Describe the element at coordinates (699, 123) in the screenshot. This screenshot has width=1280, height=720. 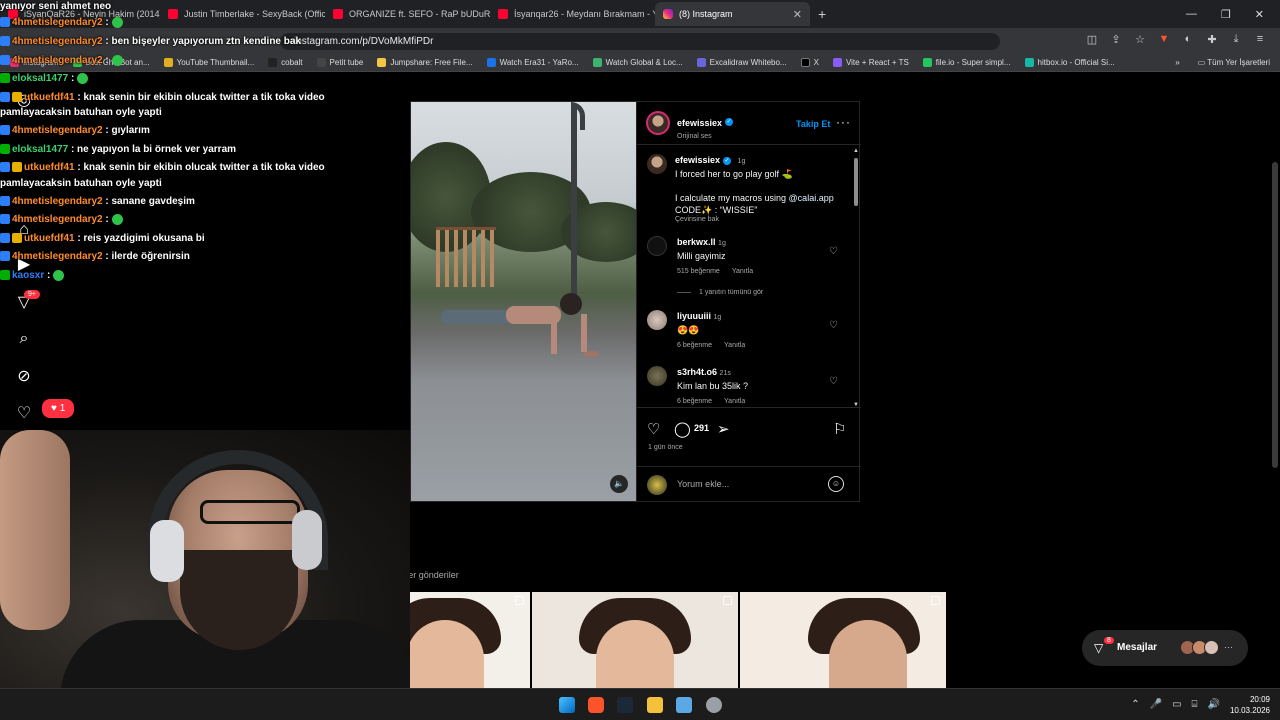
I see `author-username: efewissiex` at that location.